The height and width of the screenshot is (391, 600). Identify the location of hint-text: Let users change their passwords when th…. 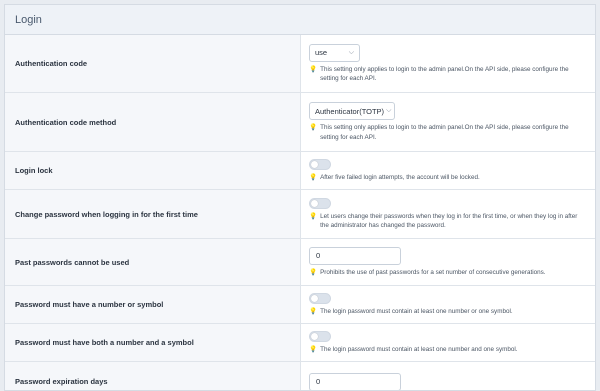
(449, 221).